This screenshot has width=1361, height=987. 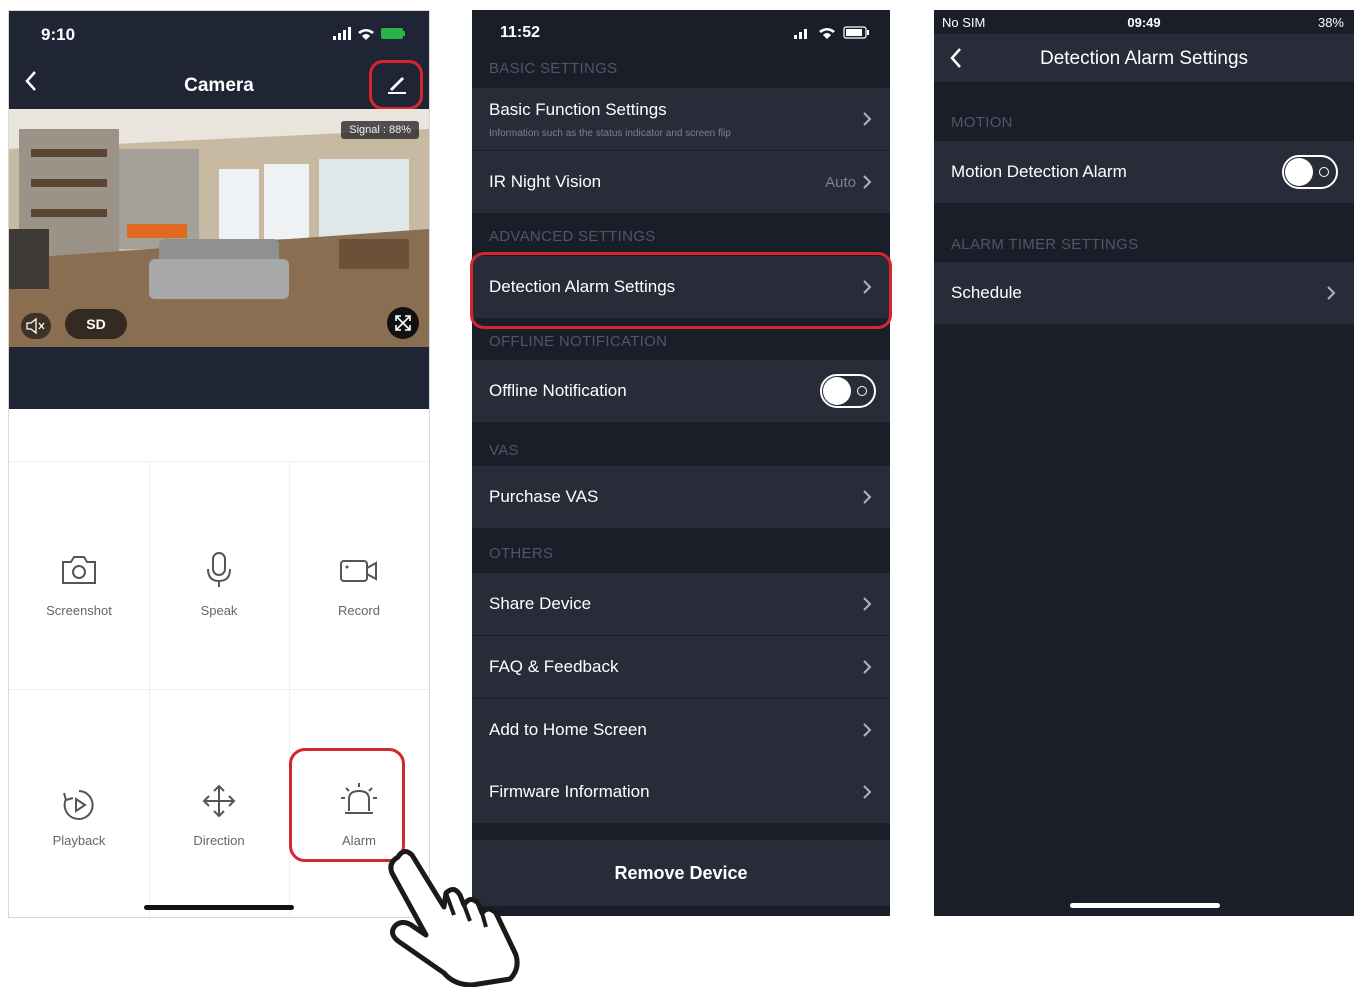 I want to click on row-label: Add to Home Screen, so click(x=568, y=729).